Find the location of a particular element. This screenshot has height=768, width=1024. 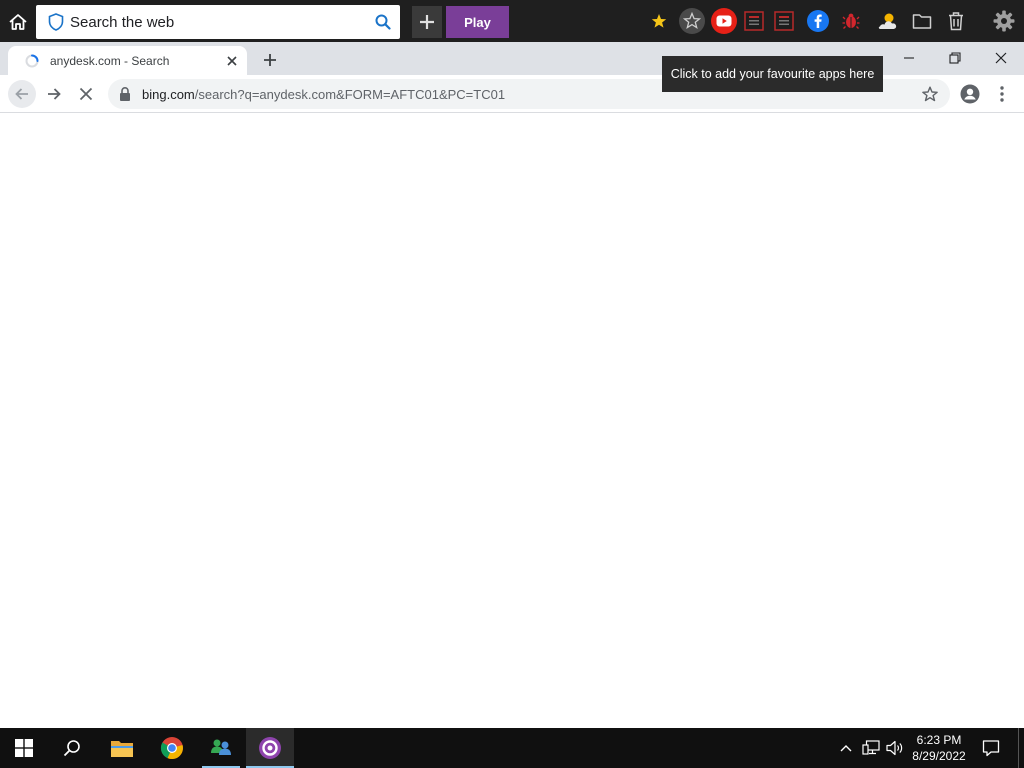

bookmark-star-icon is located at coordinates (930, 94).